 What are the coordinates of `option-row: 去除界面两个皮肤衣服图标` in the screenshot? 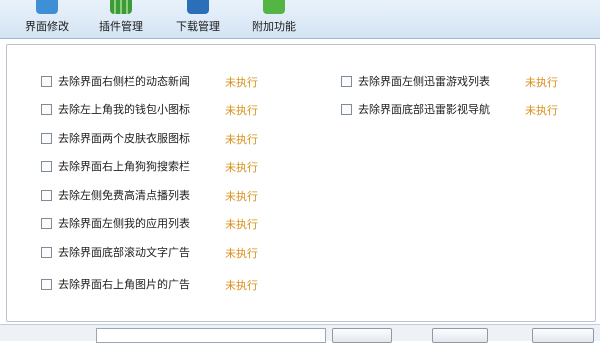 It's located at (115, 138).